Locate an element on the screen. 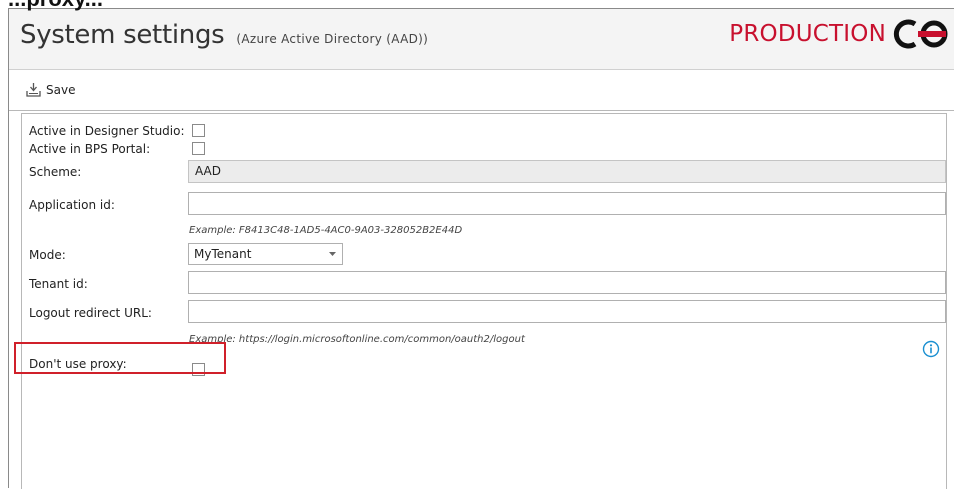 Image resolution: width=954 pixels, height=489 pixels. brand: PRODUCTION is located at coordinates (839, 34).